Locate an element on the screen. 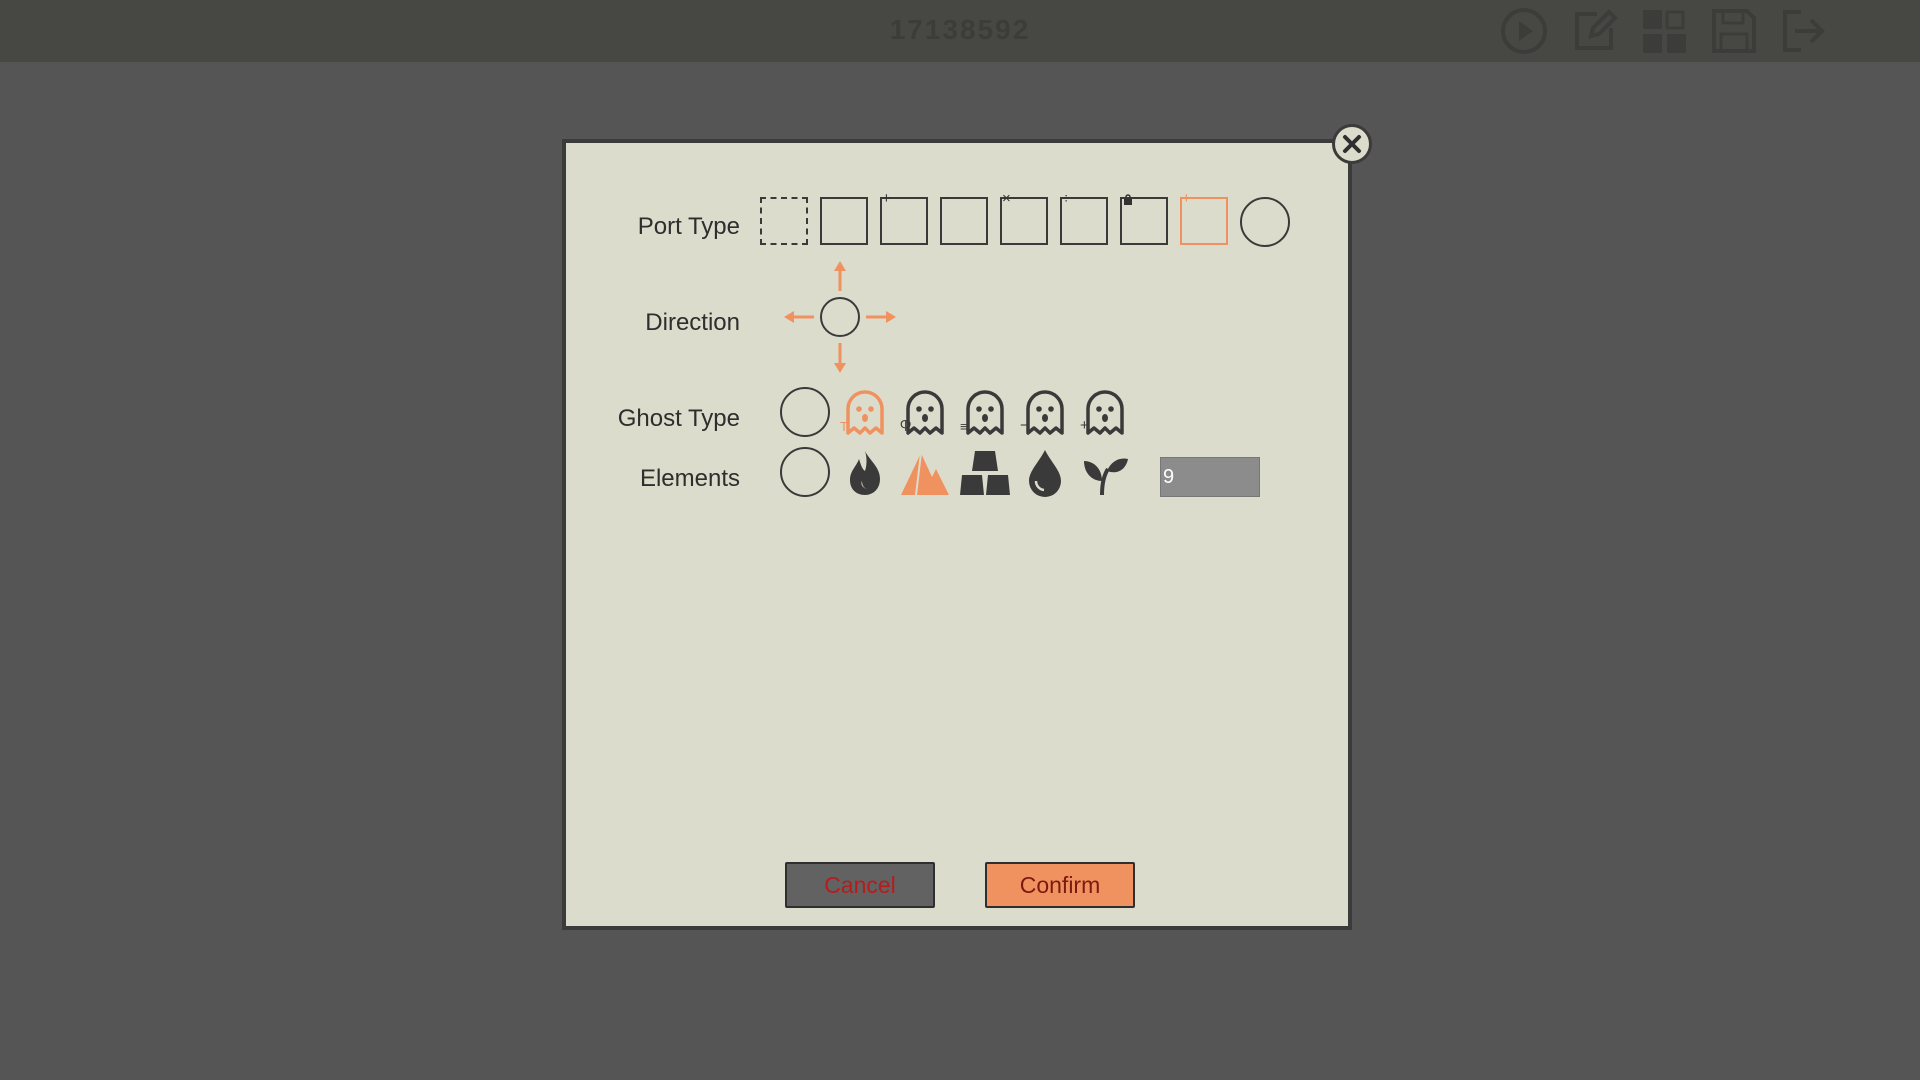 This screenshot has height=1080, width=1920. port-type-divide: ÷ is located at coordinates (1084, 218).